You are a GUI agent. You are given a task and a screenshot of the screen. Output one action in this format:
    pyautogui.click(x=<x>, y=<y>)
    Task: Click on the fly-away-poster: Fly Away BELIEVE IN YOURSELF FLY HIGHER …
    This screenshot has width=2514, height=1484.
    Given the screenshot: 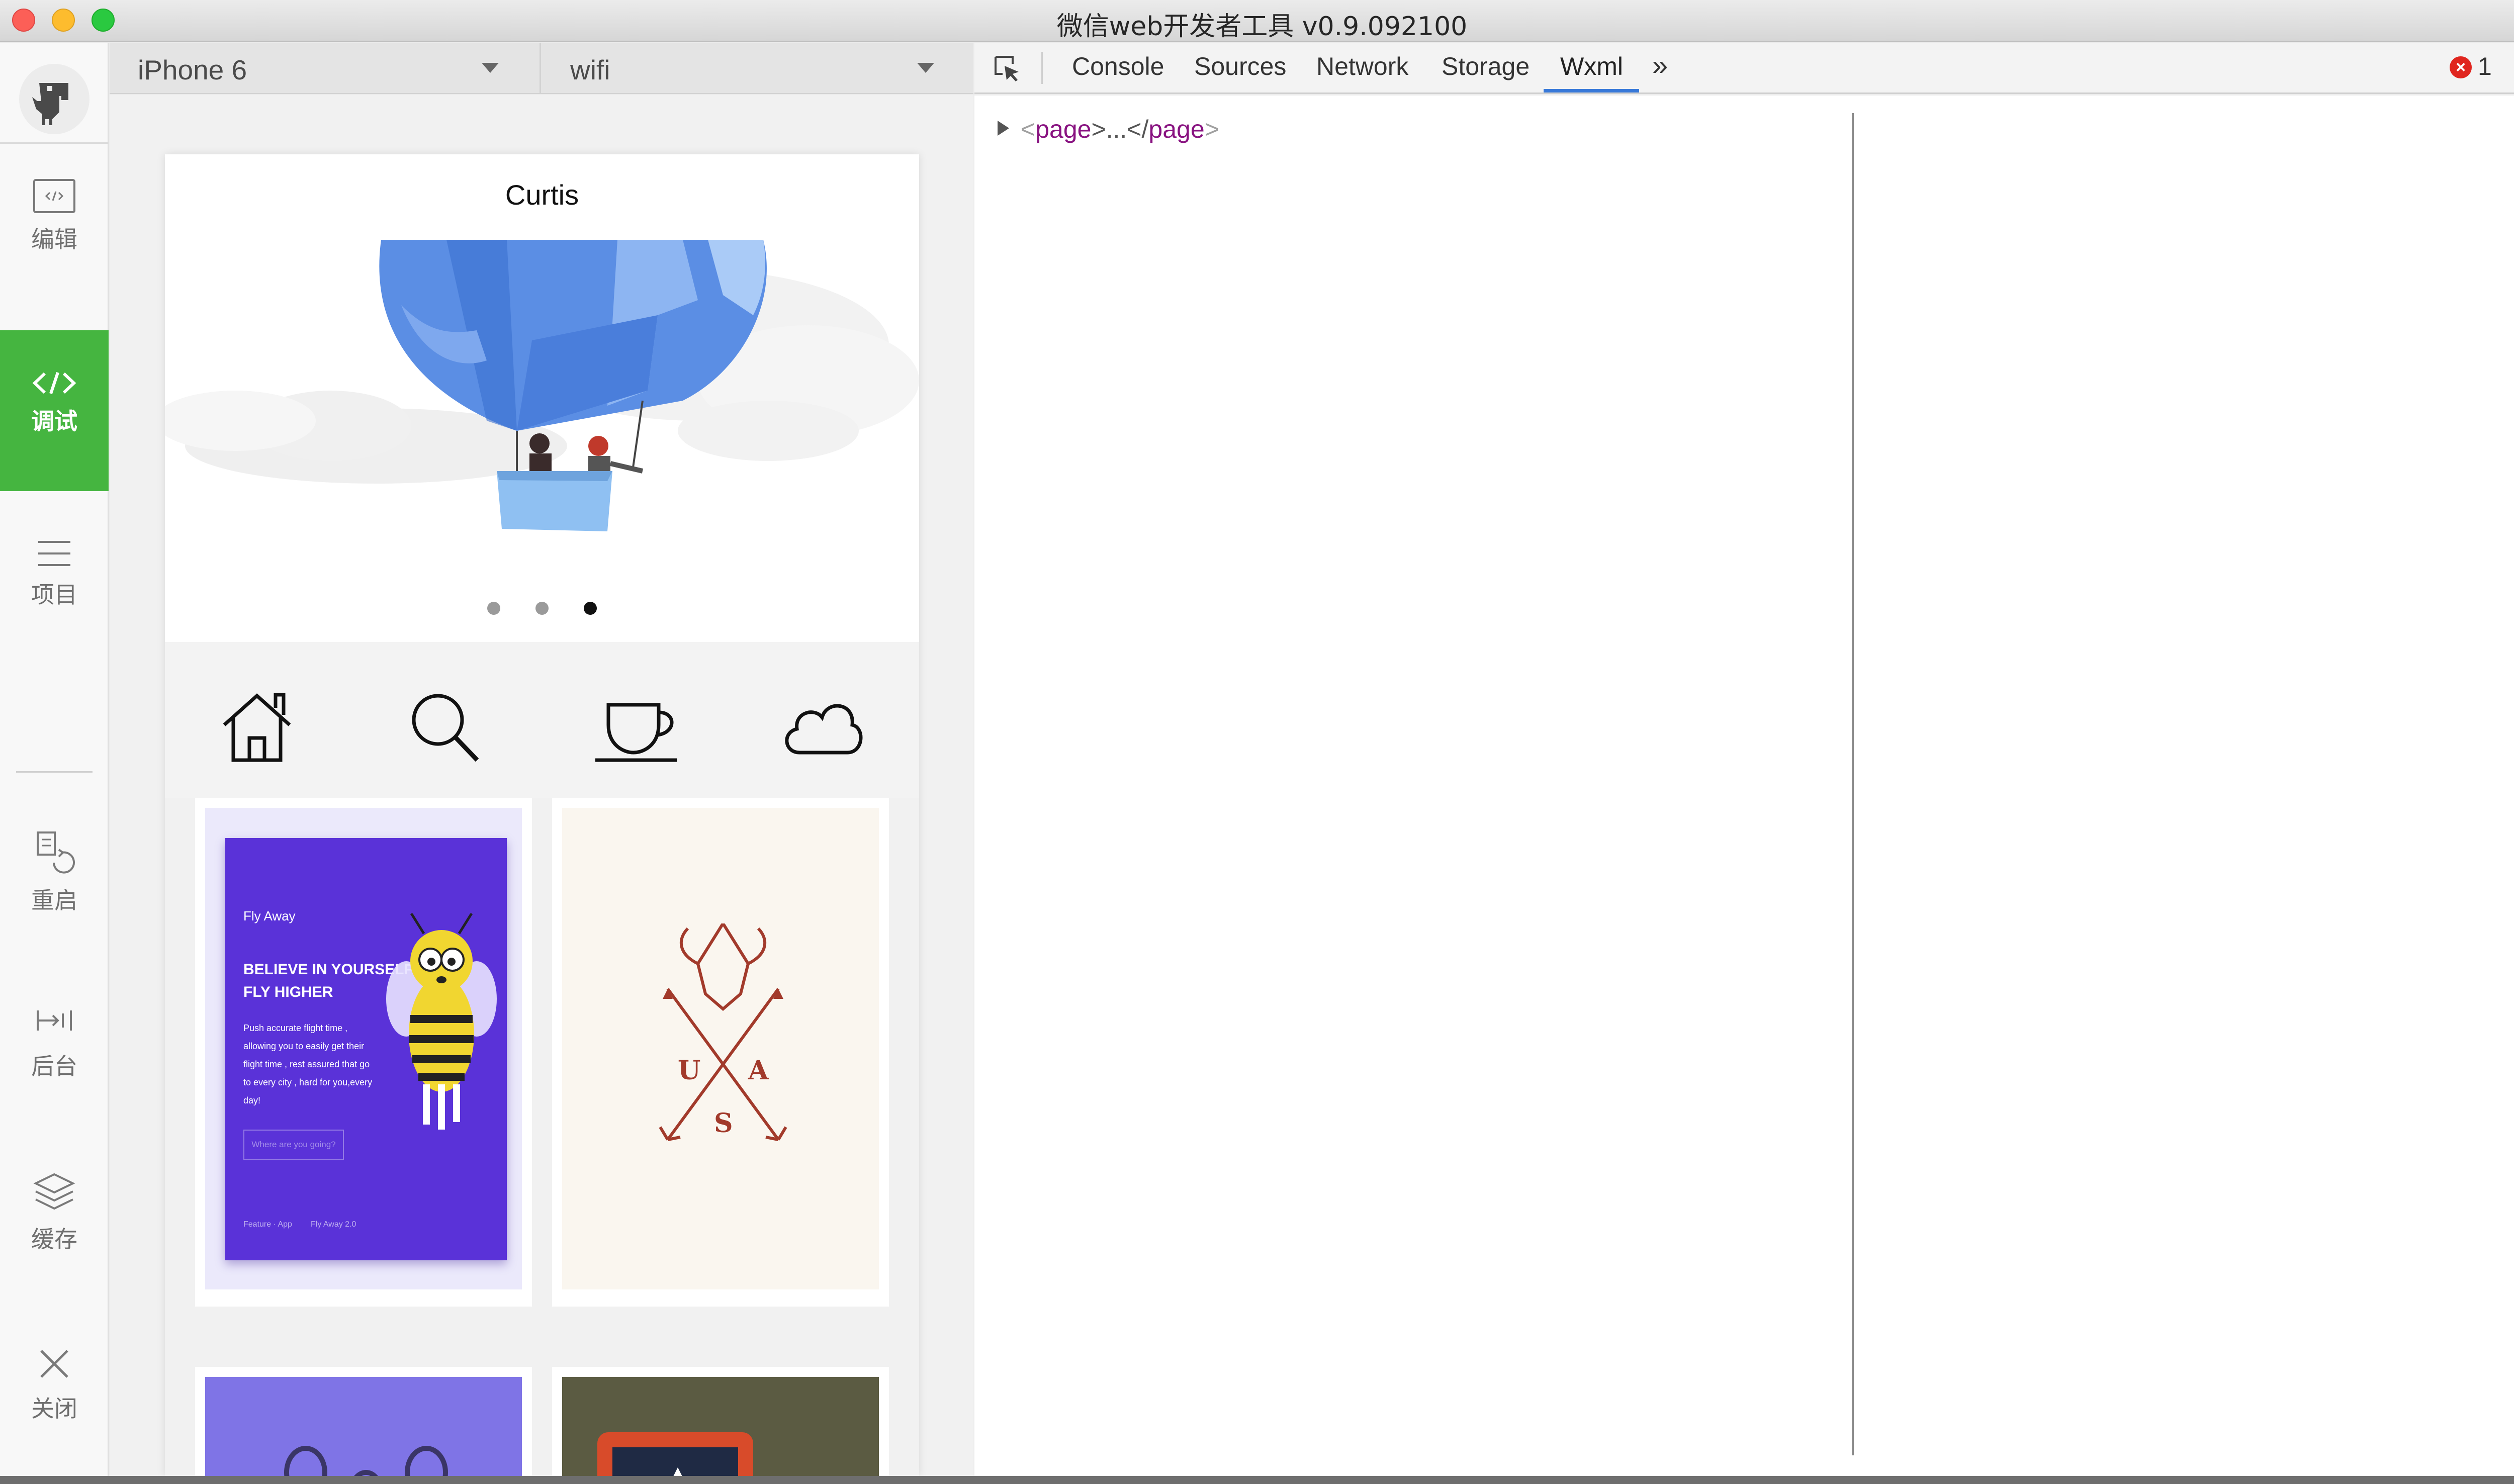 What is the action you would take?
    pyautogui.click(x=363, y=1048)
    